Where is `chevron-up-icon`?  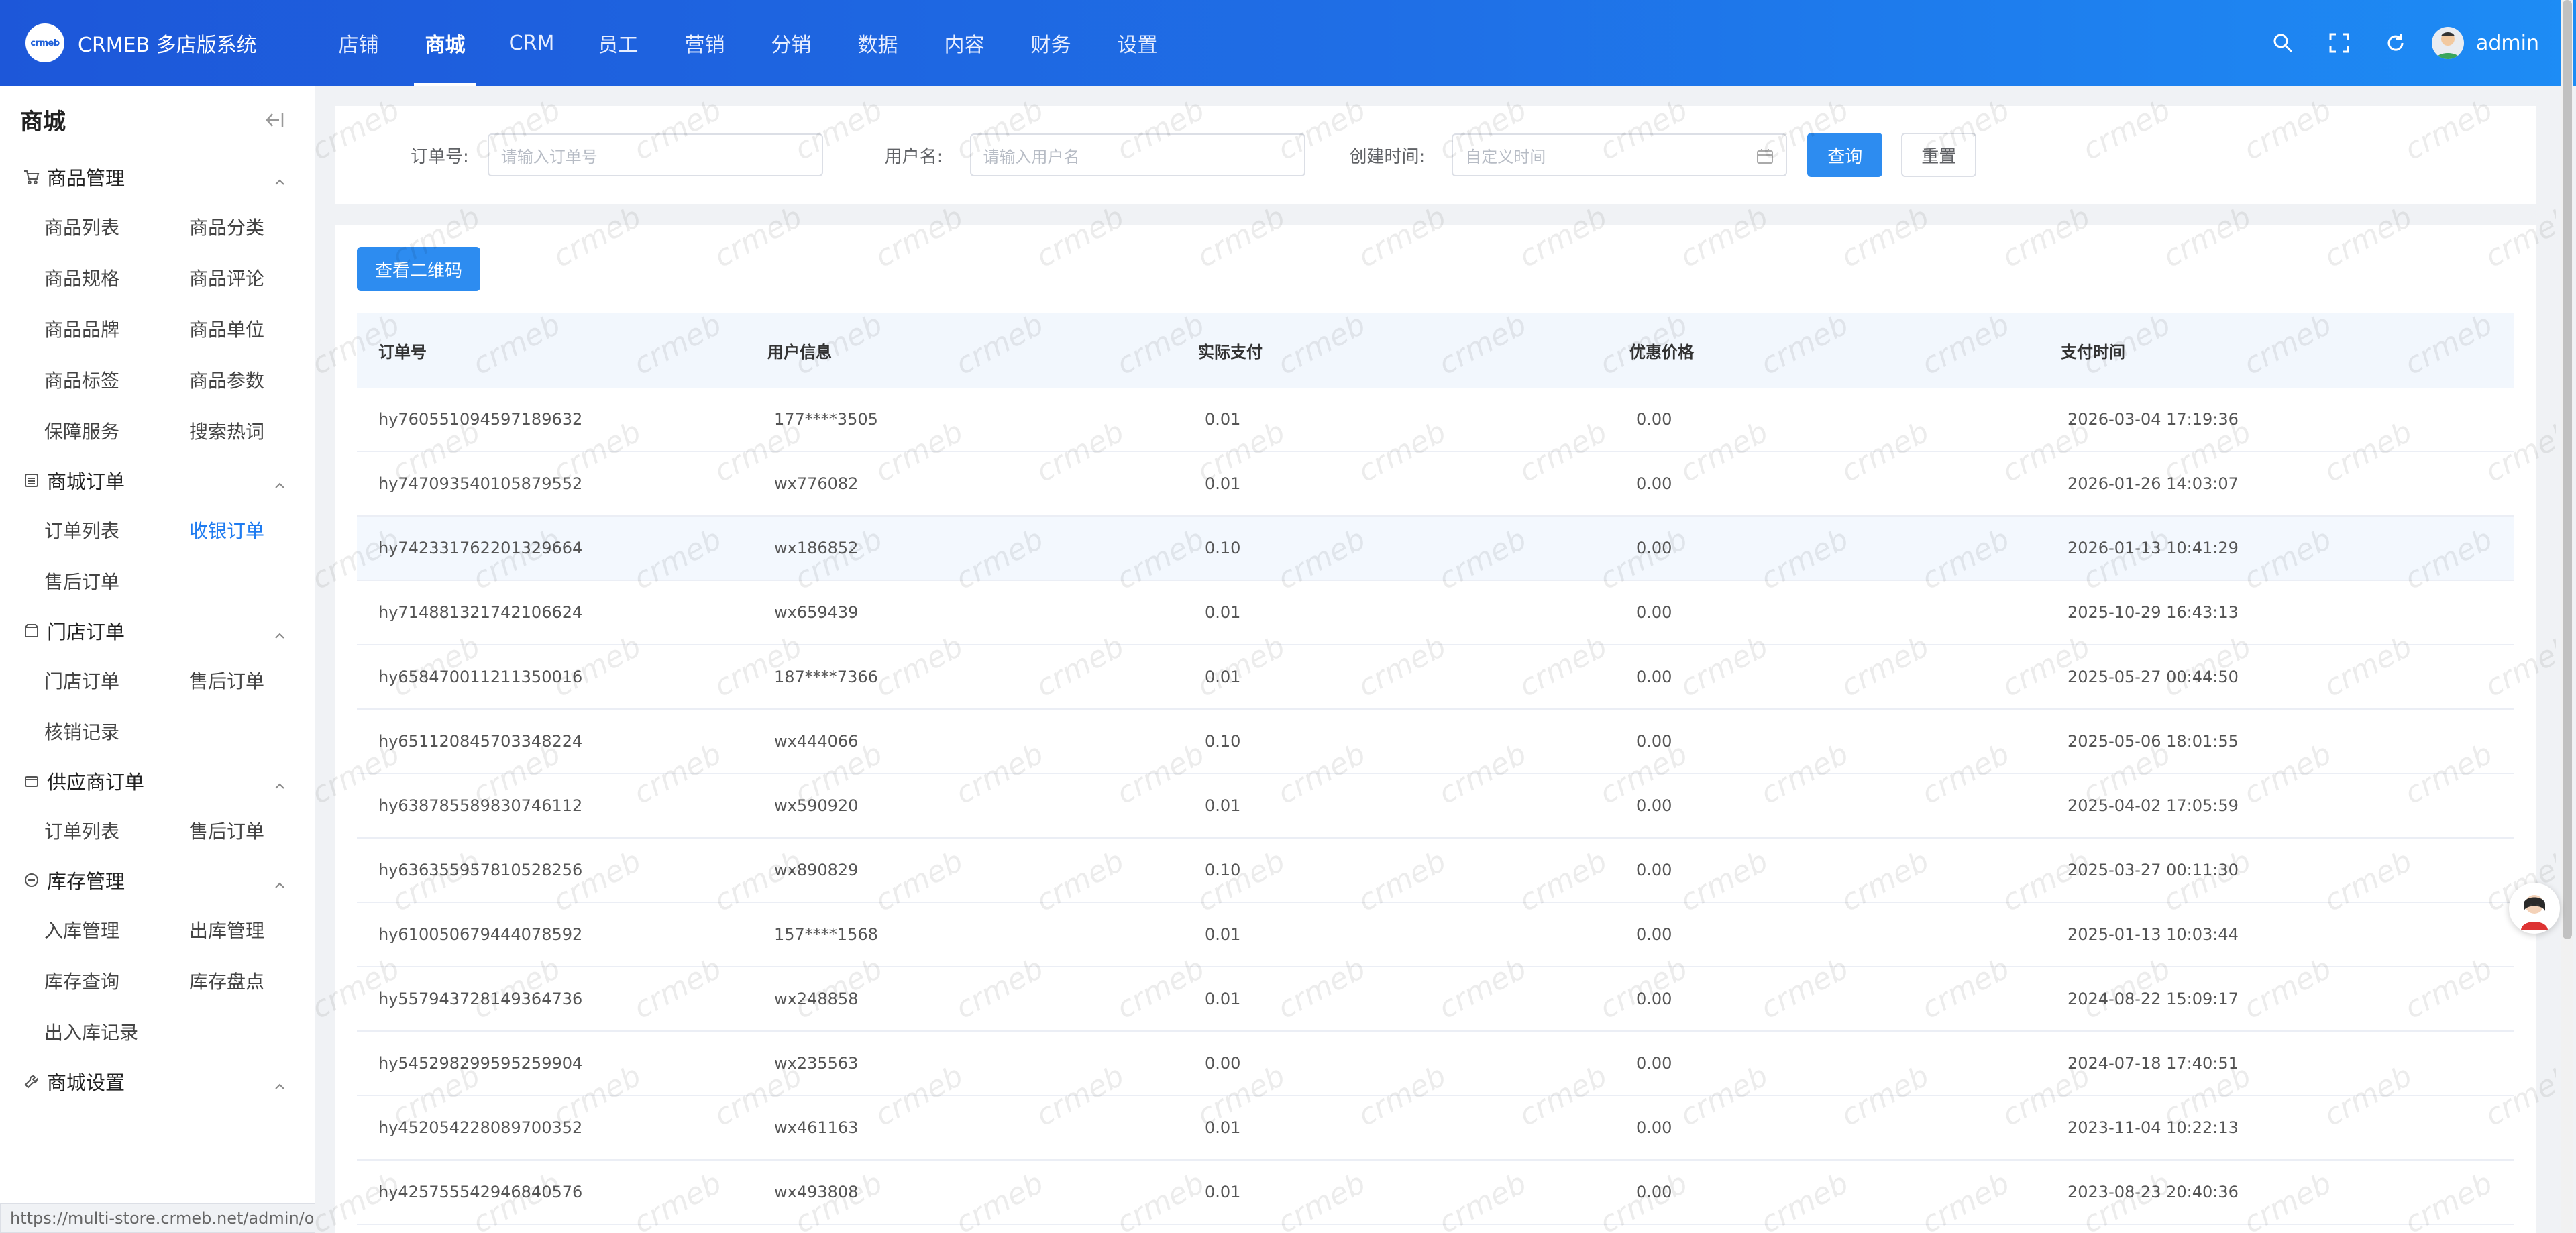
chevron-up-icon is located at coordinates (280, 178).